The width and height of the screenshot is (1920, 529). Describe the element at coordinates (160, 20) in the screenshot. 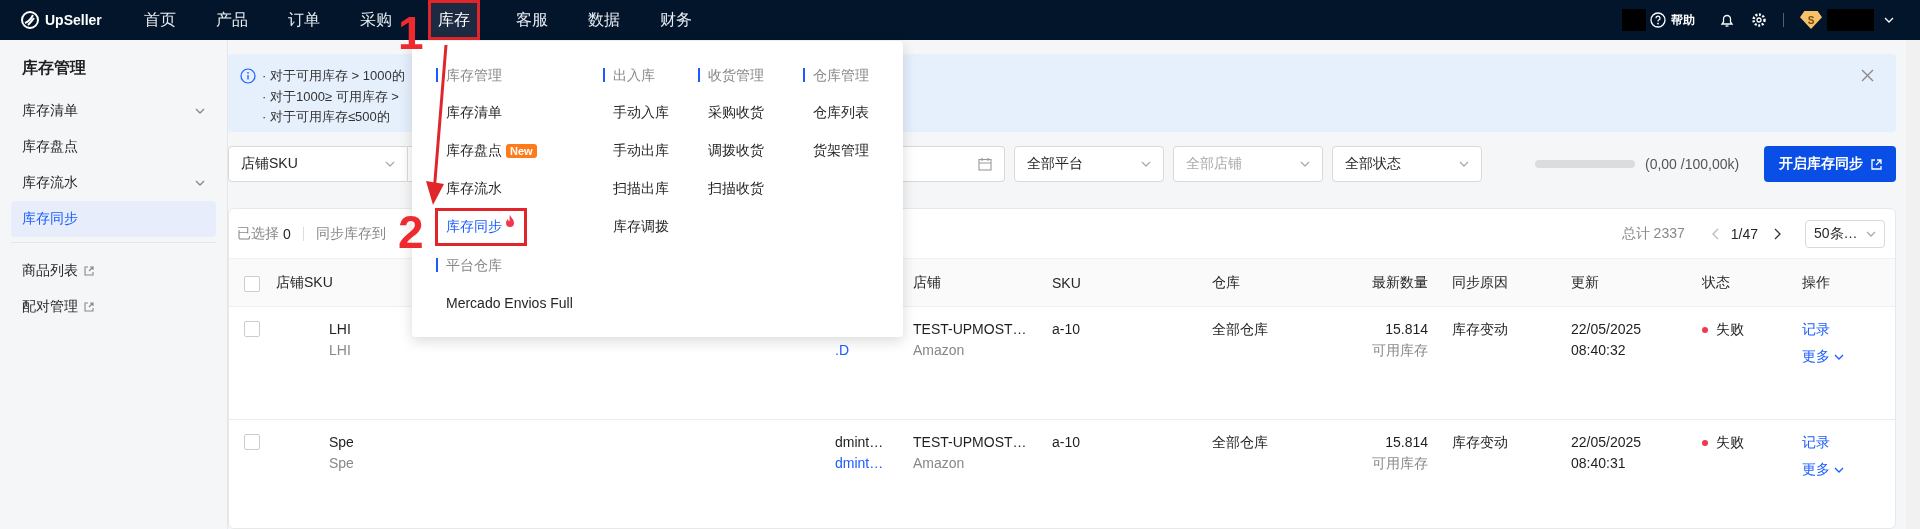

I see `nav-tab: 首页` at that location.